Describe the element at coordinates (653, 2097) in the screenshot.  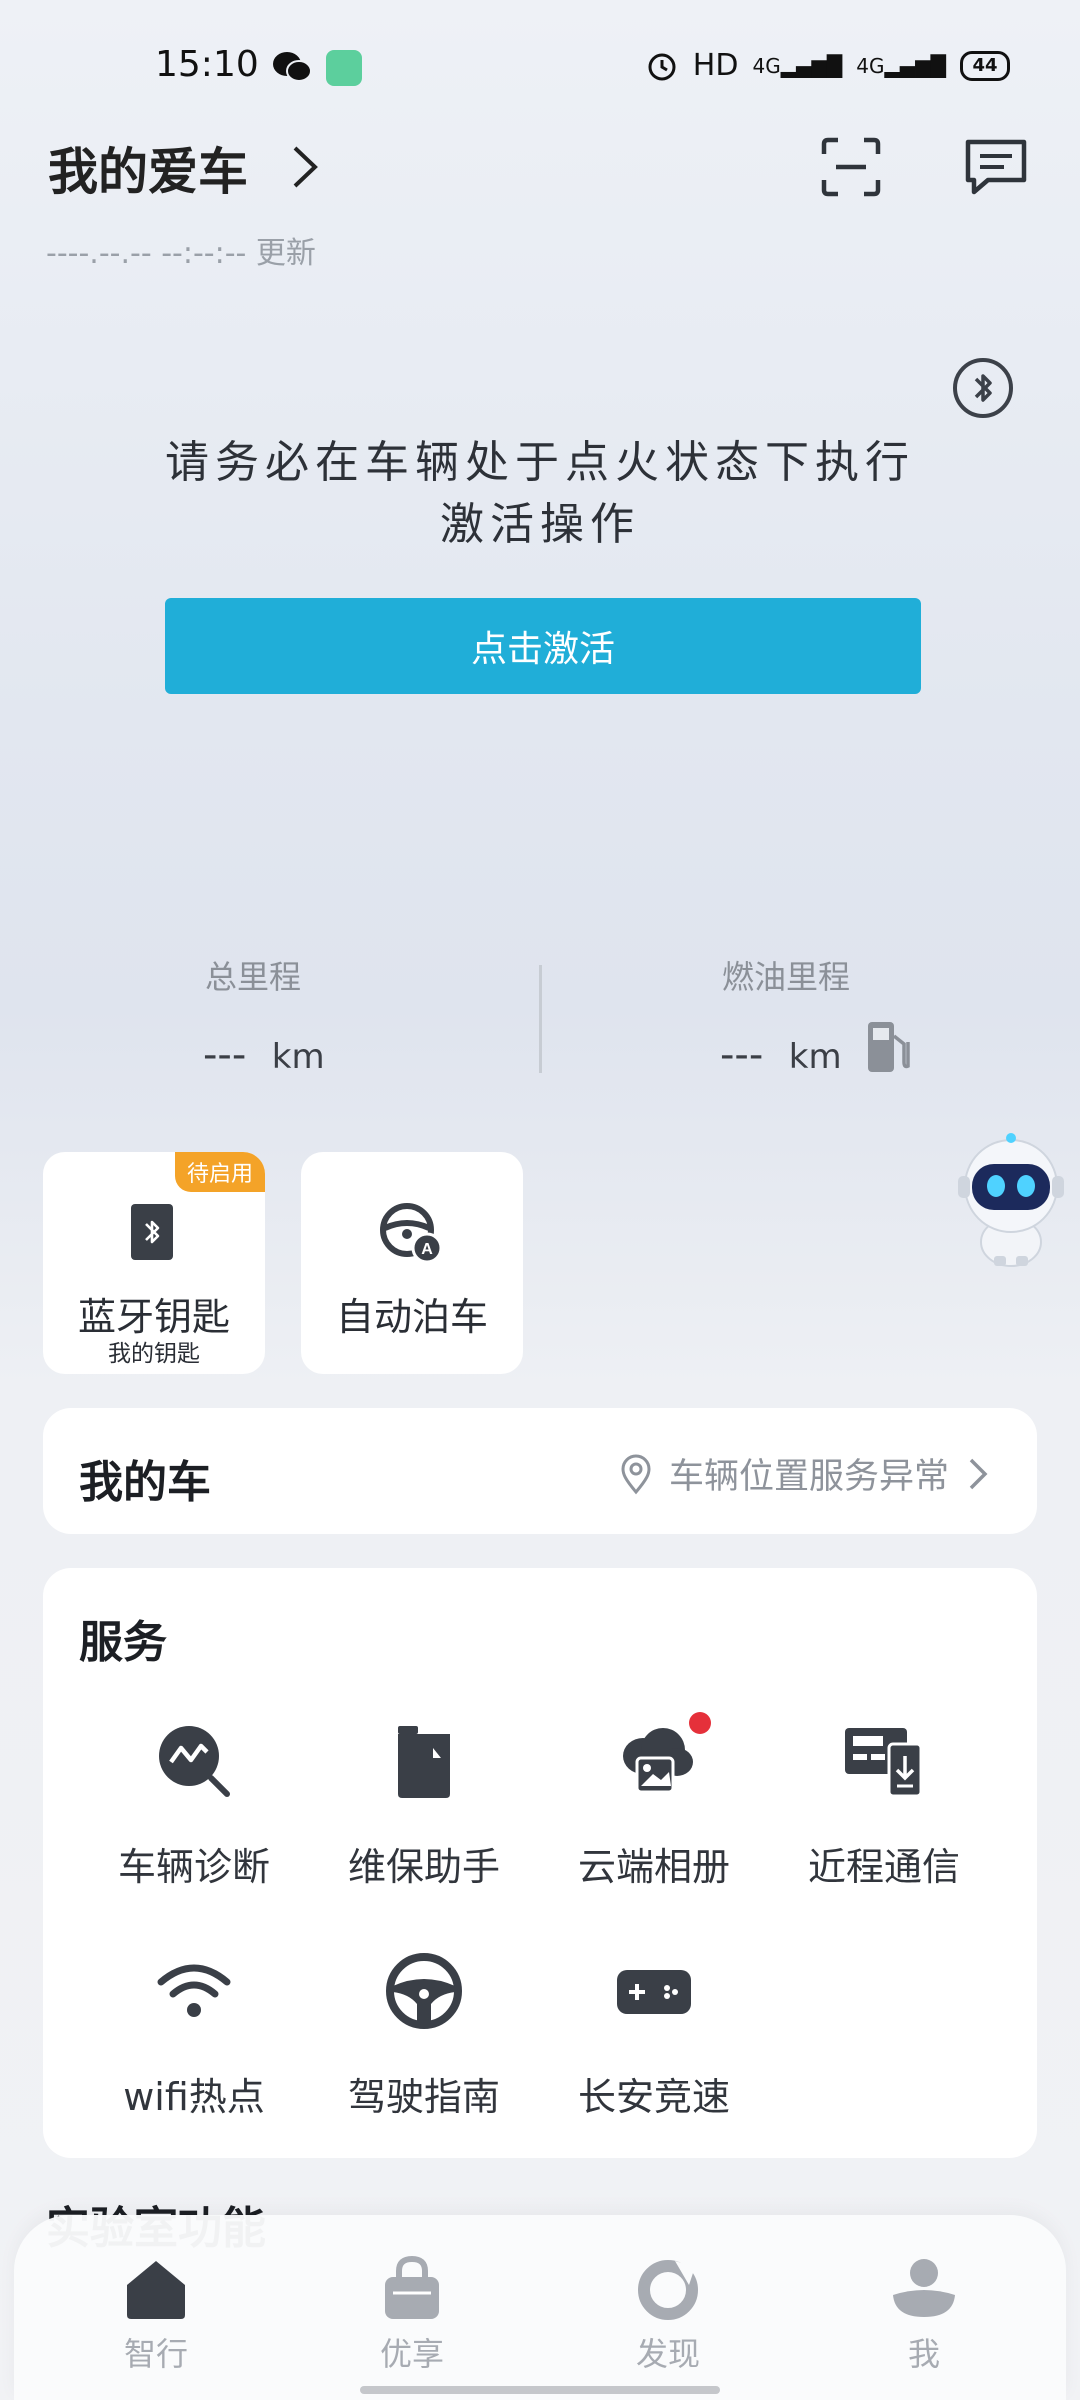
I see `service-label: 长安竞速` at that location.